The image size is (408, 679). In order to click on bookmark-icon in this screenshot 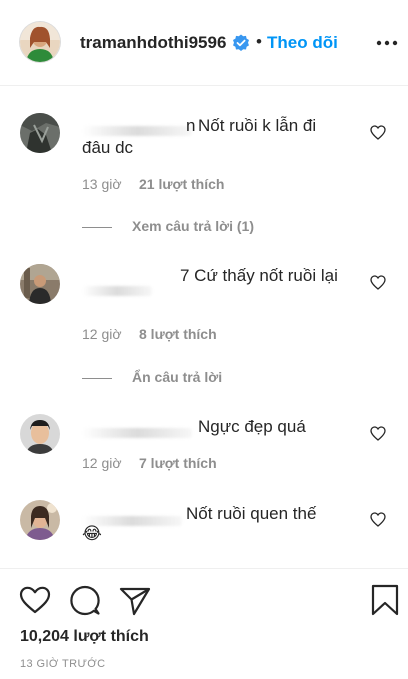, I will do `click(385, 600)`.